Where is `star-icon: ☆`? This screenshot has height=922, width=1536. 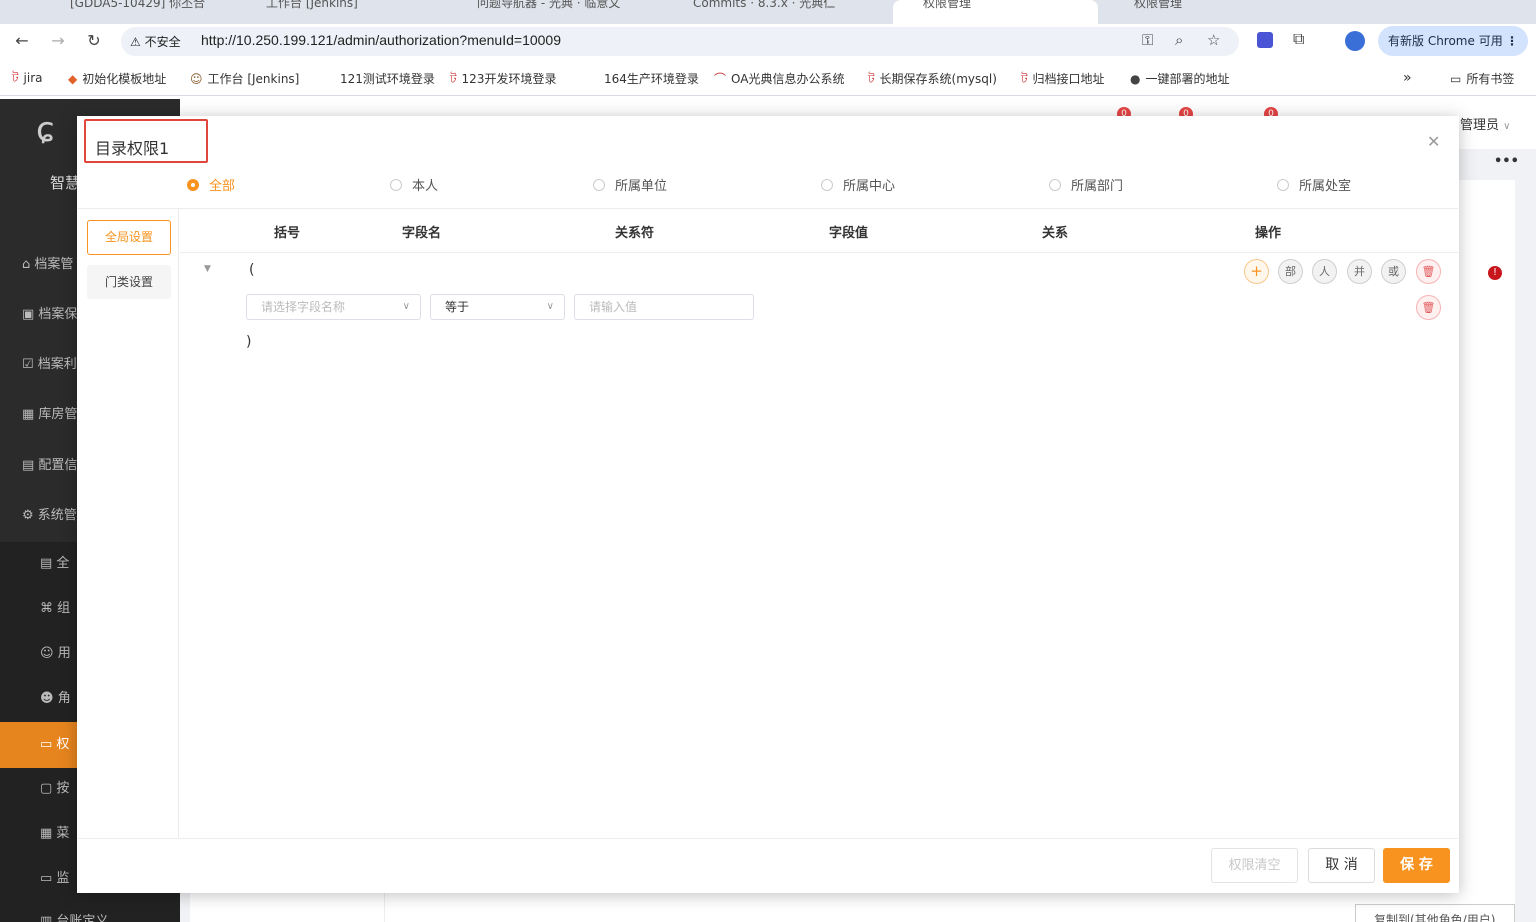 star-icon: ☆ is located at coordinates (1213, 40).